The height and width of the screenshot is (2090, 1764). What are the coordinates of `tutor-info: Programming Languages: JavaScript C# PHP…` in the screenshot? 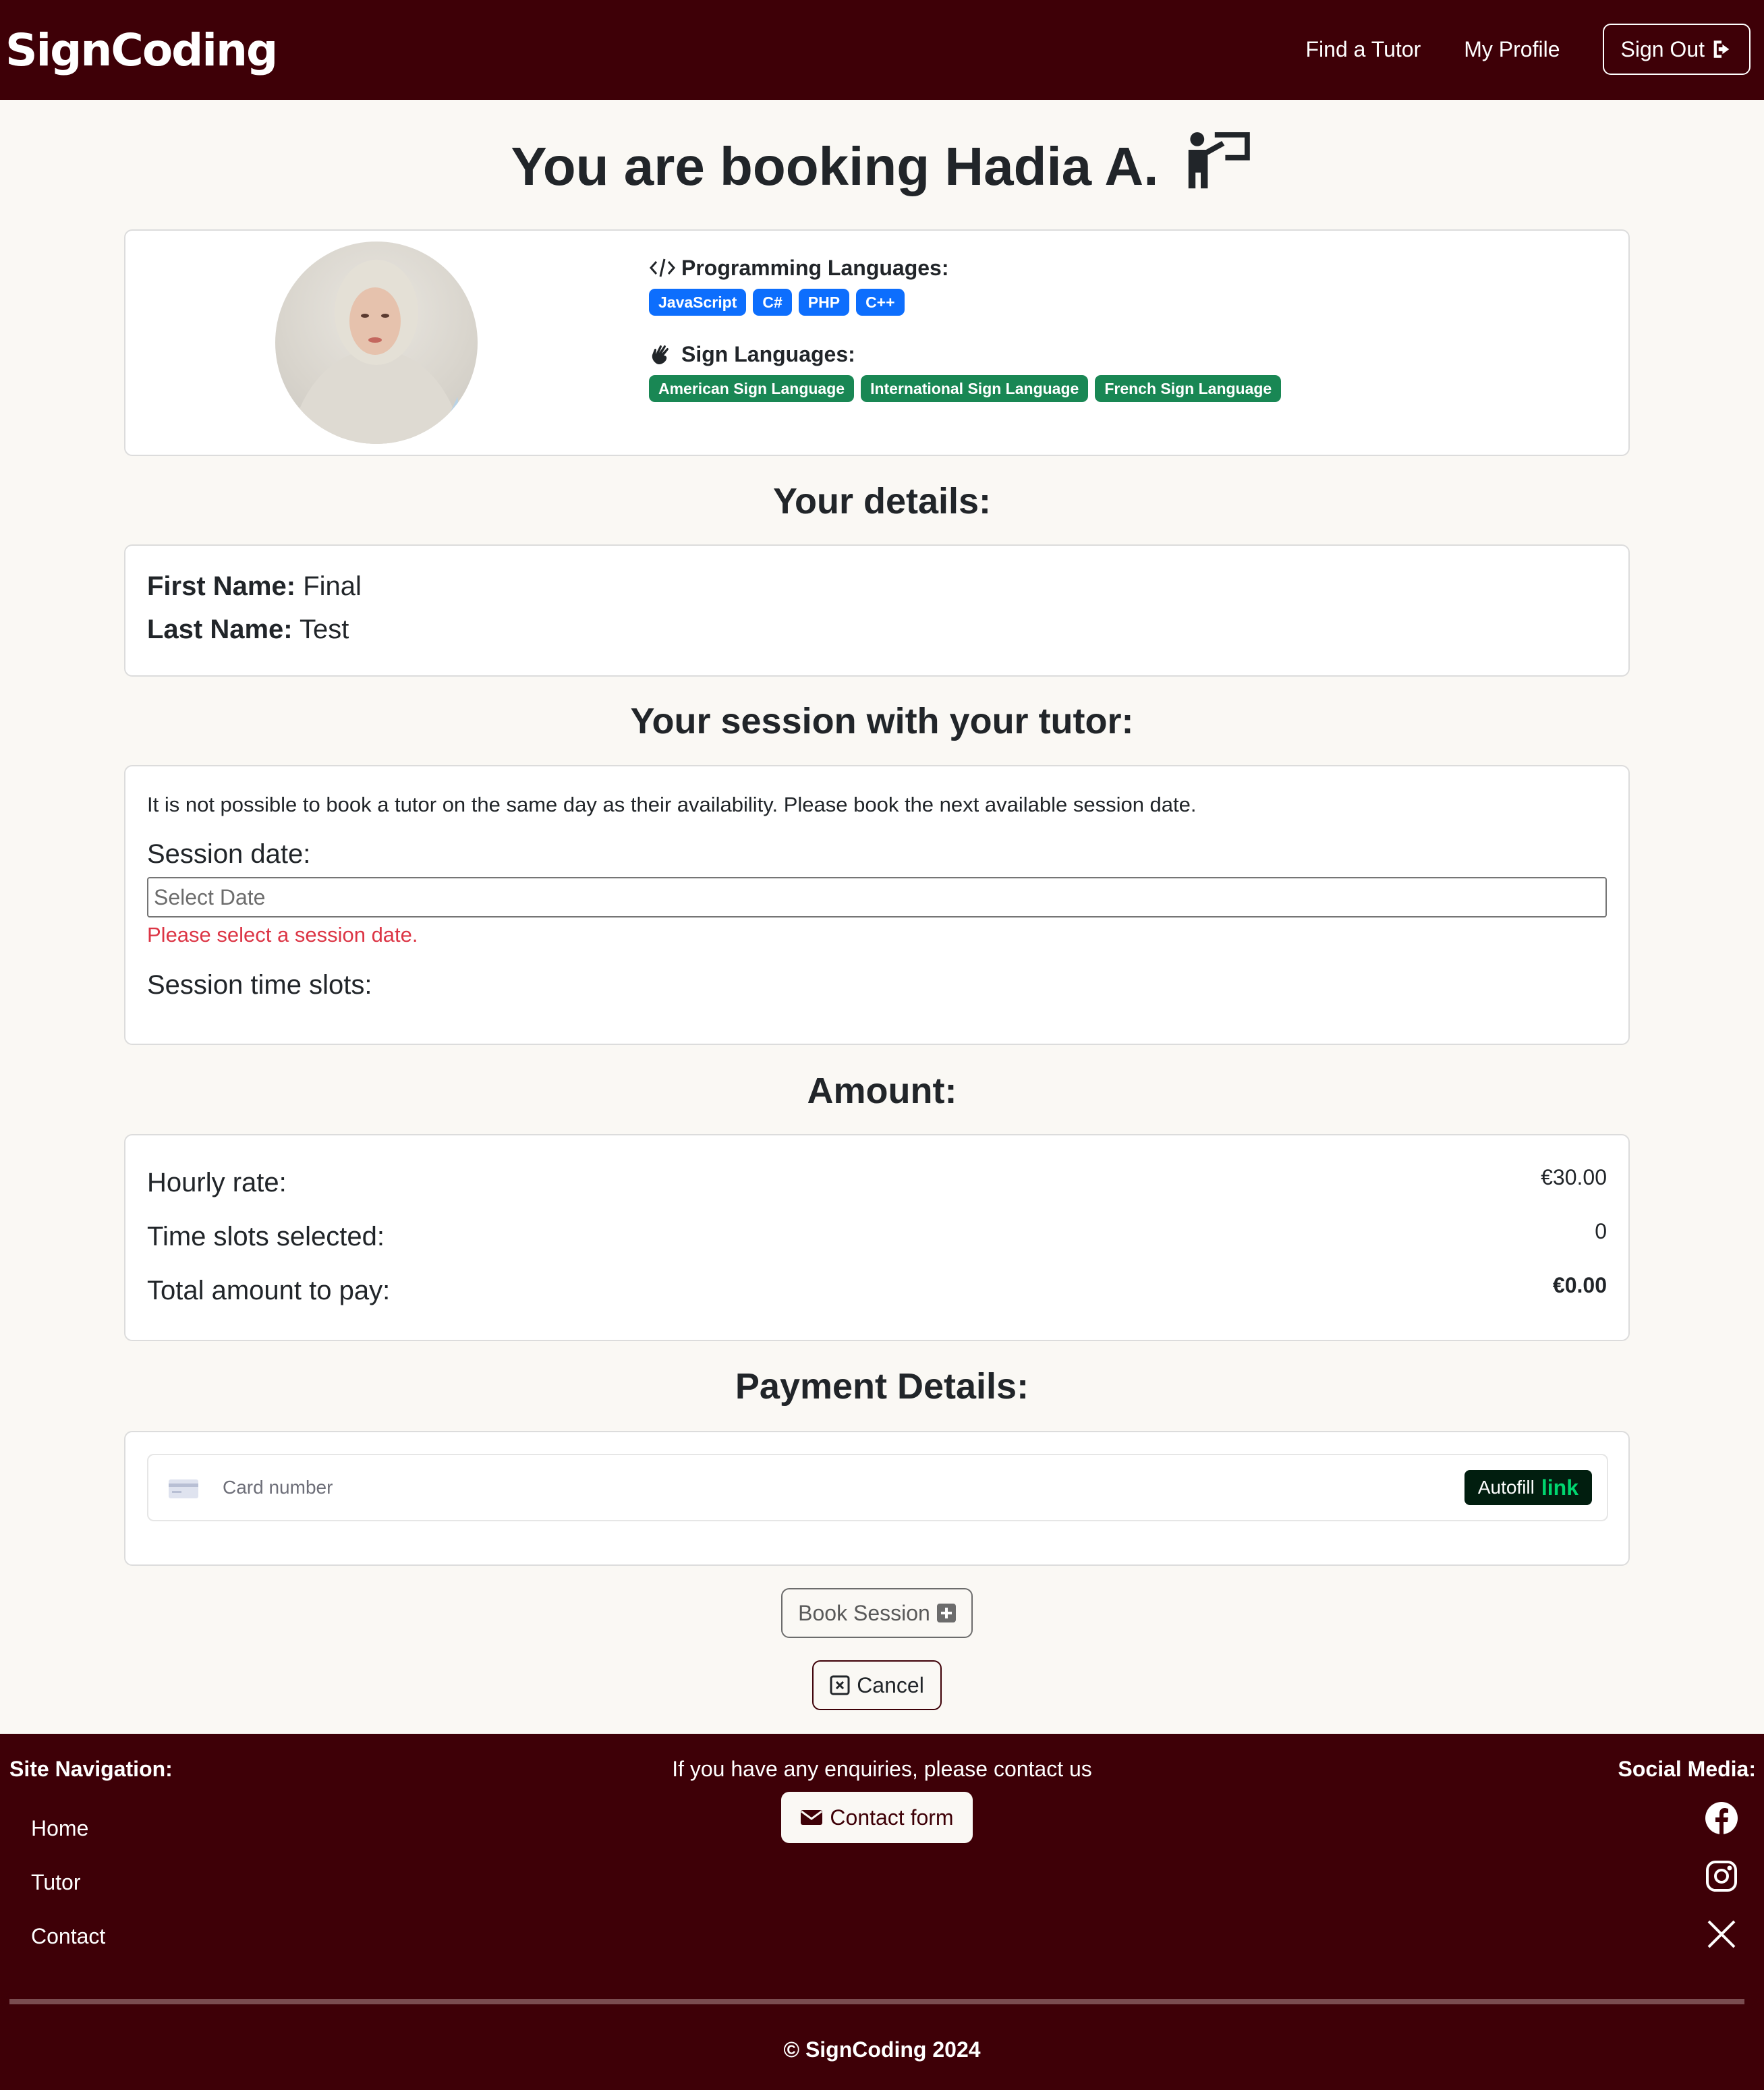 It's located at (965, 328).